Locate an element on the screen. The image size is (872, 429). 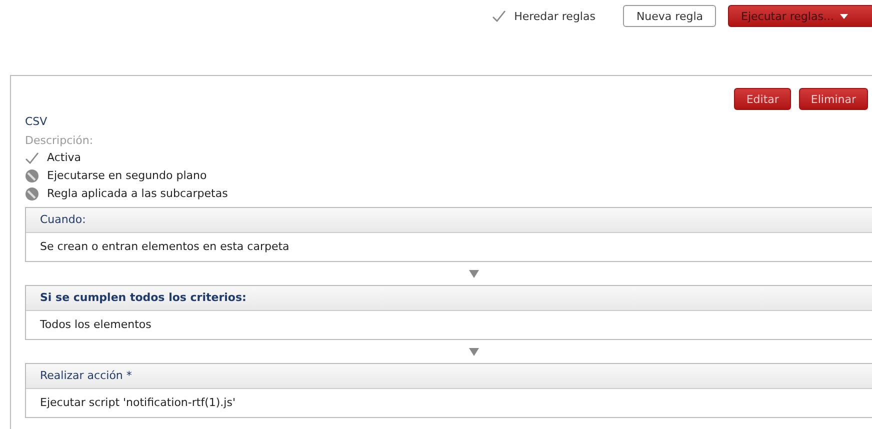
new-rule-button: Nueva regla is located at coordinates (669, 16).